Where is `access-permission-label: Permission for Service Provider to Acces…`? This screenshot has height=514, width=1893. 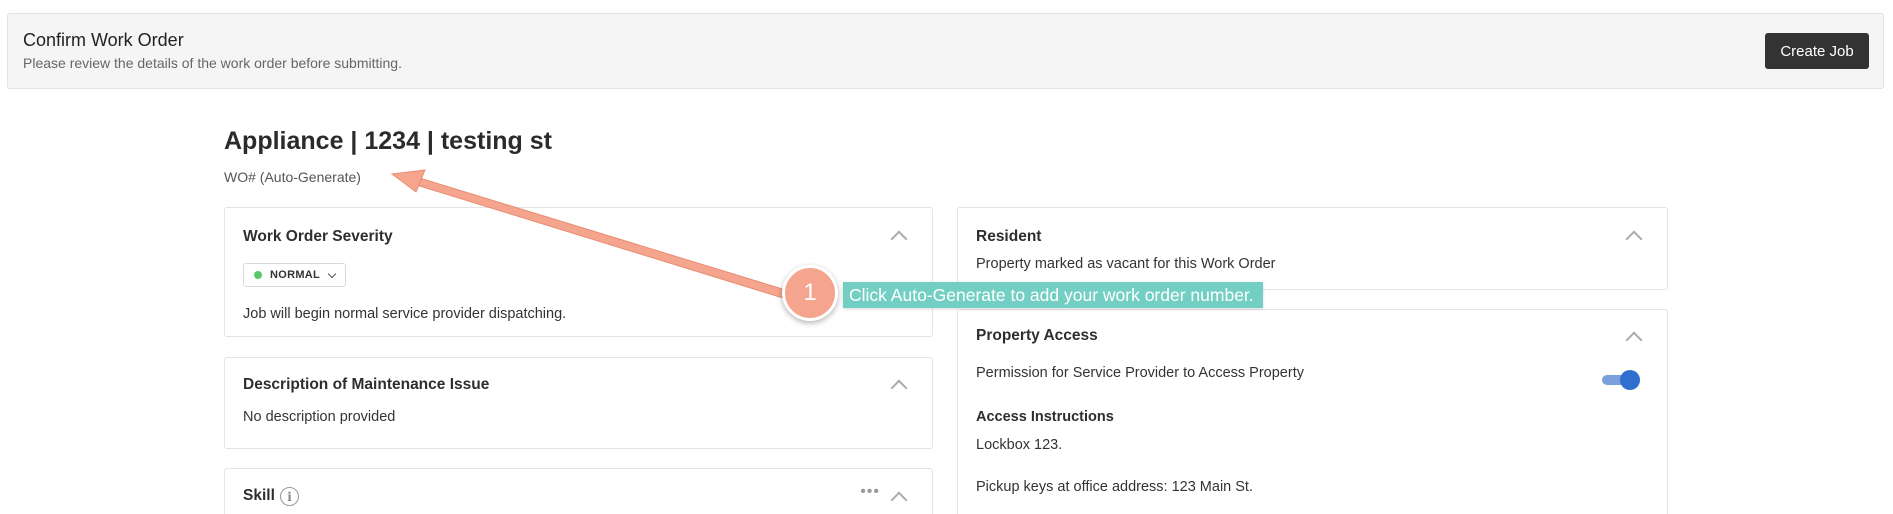
access-permission-label: Permission for Service Provider to Acces… is located at coordinates (1140, 373).